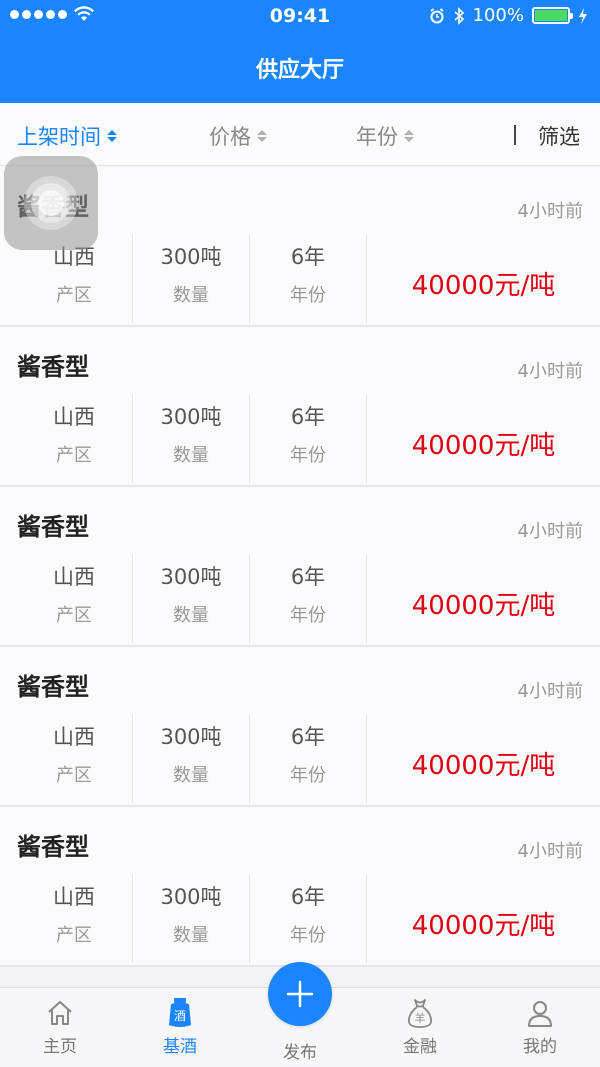 This screenshot has height=1067, width=600. I want to click on header: 09:41 100% 供应大厅, so click(300, 51).